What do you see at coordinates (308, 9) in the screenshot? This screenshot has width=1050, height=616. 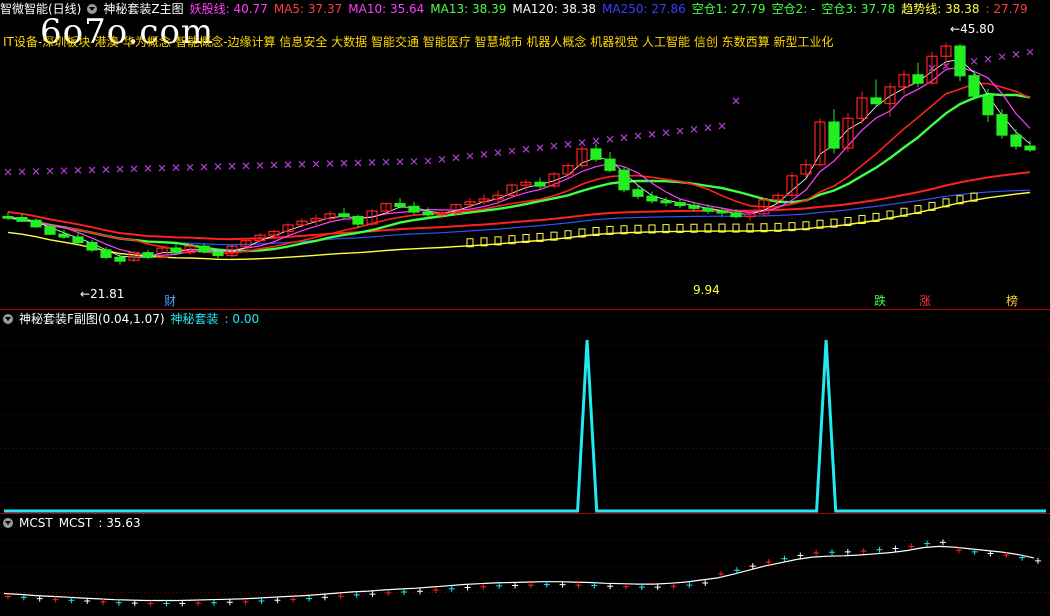 I see `indicator-value-1: MA5: 37.37` at bounding box center [308, 9].